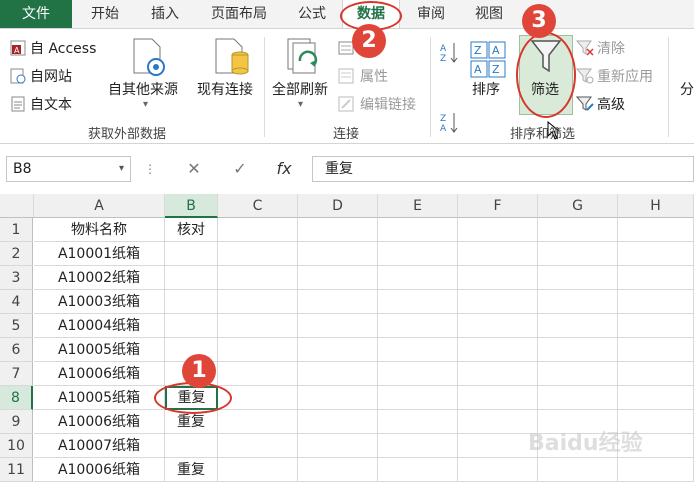 The image size is (694, 489). What do you see at coordinates (300, 104) in the screenshot?
I see `refresh-chevron-icon: ▾` at bounding box center [300, 104].